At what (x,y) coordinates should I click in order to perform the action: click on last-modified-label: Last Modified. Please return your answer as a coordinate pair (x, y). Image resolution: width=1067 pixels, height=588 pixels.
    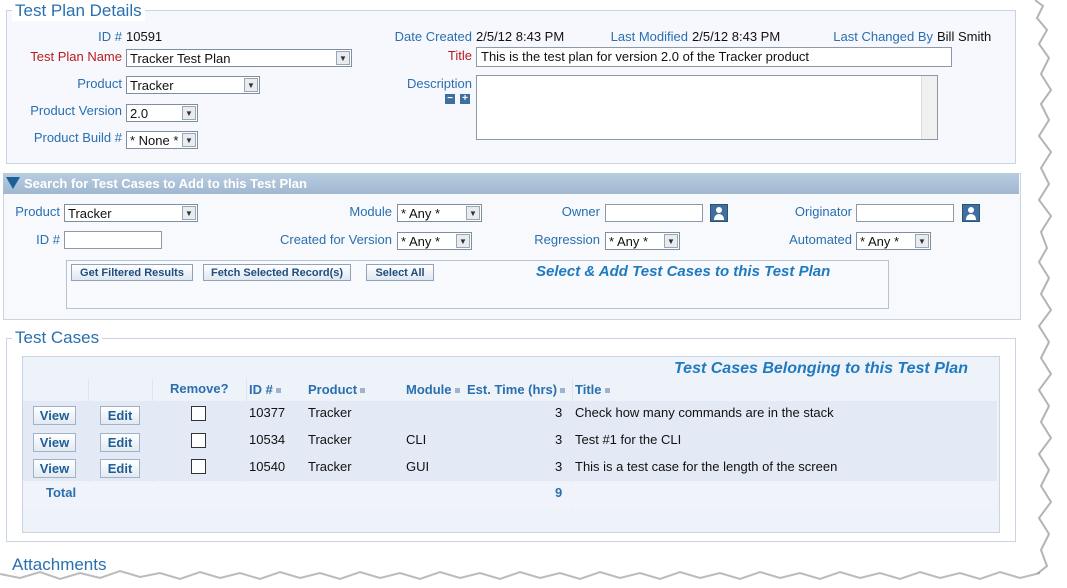
    Looking at the image, I should click on (649, 36).